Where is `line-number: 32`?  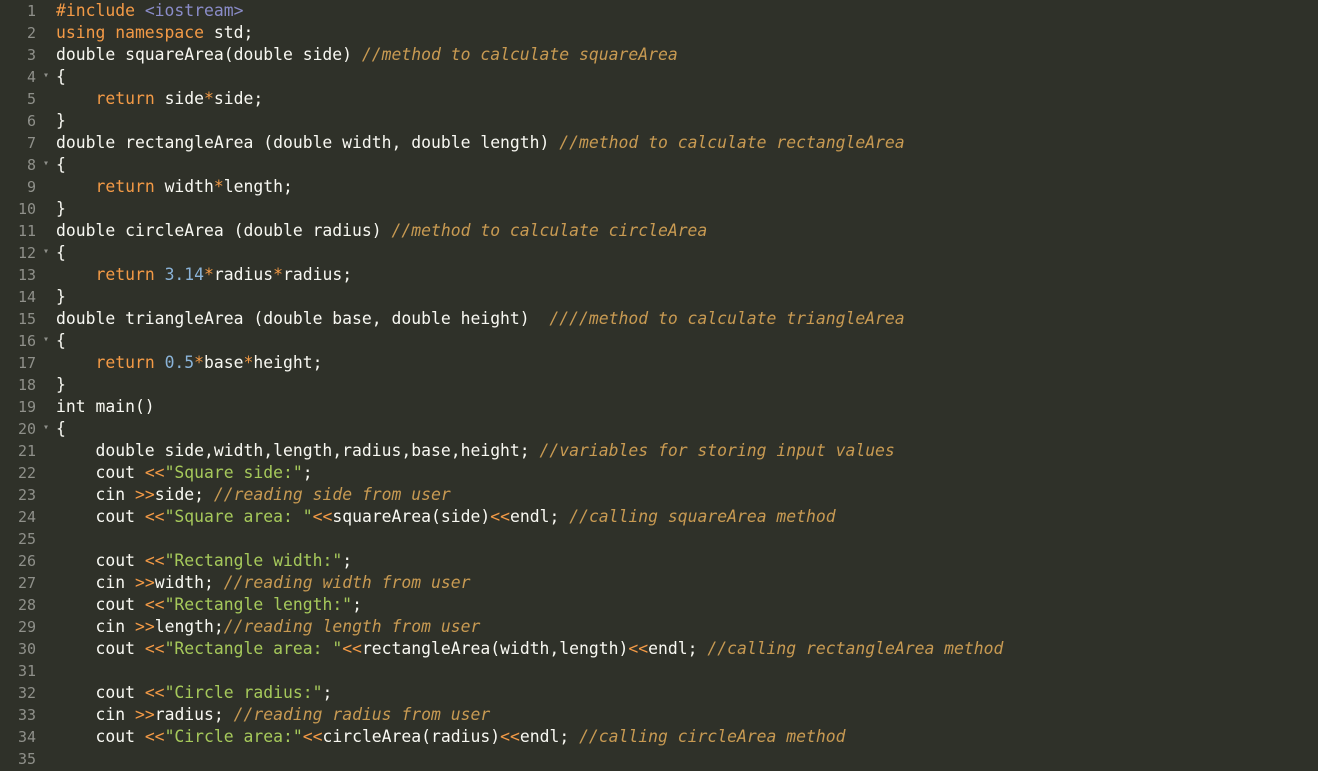 line-number: 32 is located at coordinates (26, 693).